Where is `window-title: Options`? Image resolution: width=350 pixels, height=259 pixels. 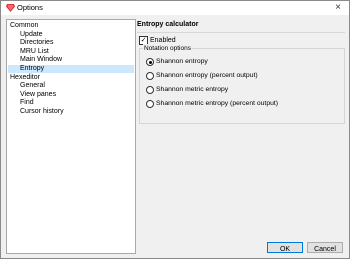
window-title: Options is located at coordinates (30, 7).